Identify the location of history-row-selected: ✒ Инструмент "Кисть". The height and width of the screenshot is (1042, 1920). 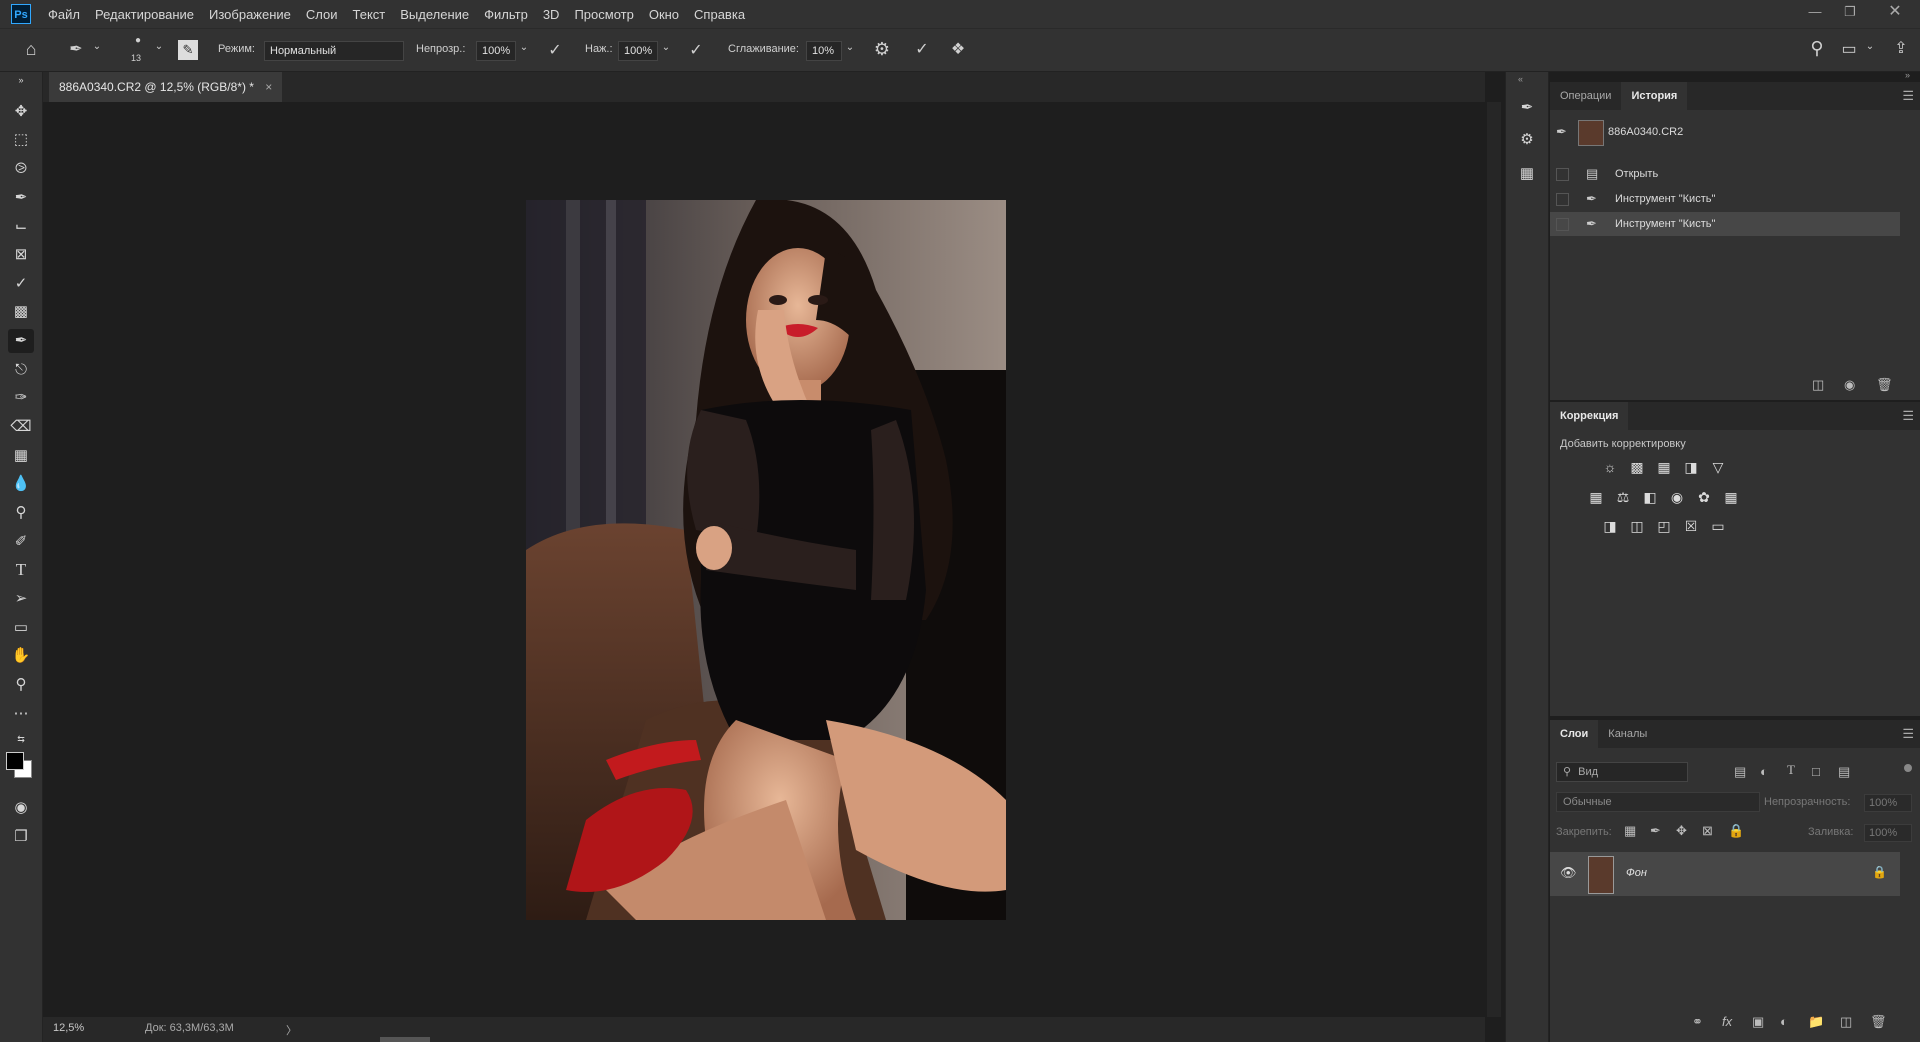
(1725, 224).